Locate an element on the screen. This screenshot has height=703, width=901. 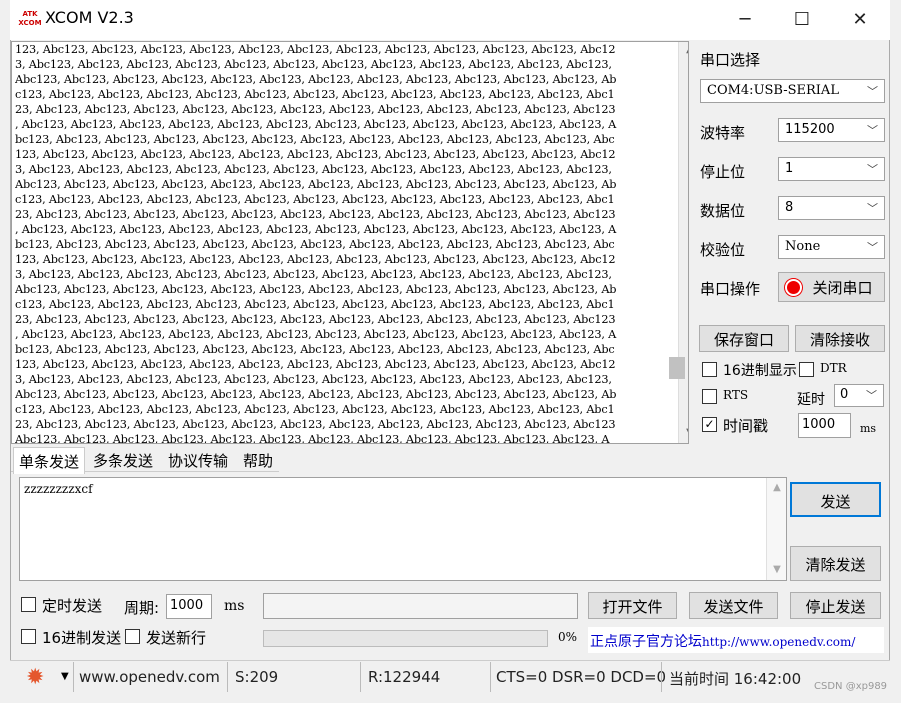
status-website: www.openedv.com is located at coordinates (149, 677).